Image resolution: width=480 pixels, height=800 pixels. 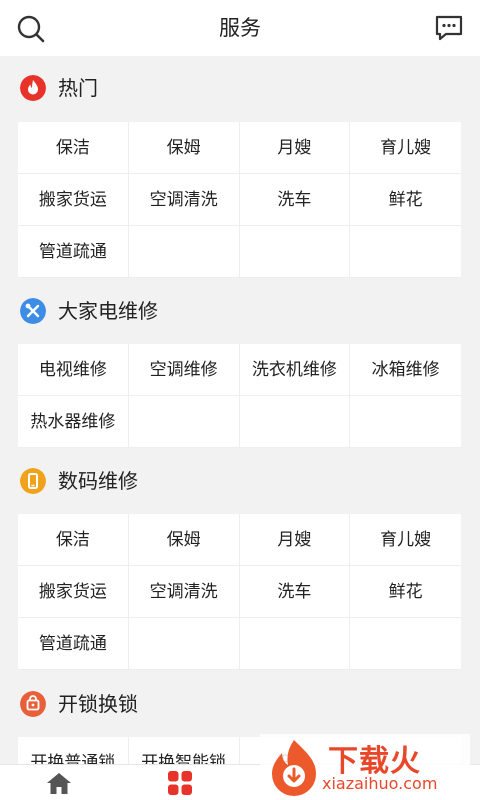 What do you see at coordinates (33, 481) in the screenshot?
I see `phone-icon` at bounding box center [33, 481].